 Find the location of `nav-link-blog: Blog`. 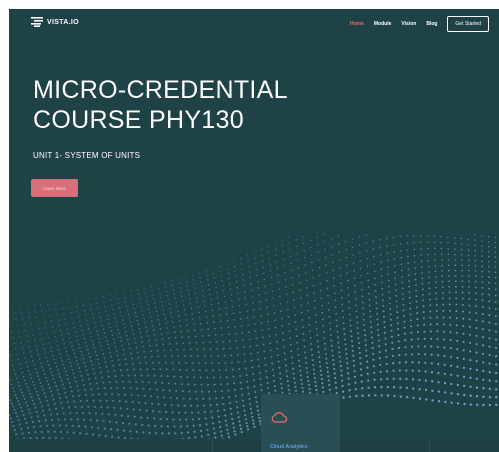

nav-link-blog: Blog is located at coordinates (431, 24).